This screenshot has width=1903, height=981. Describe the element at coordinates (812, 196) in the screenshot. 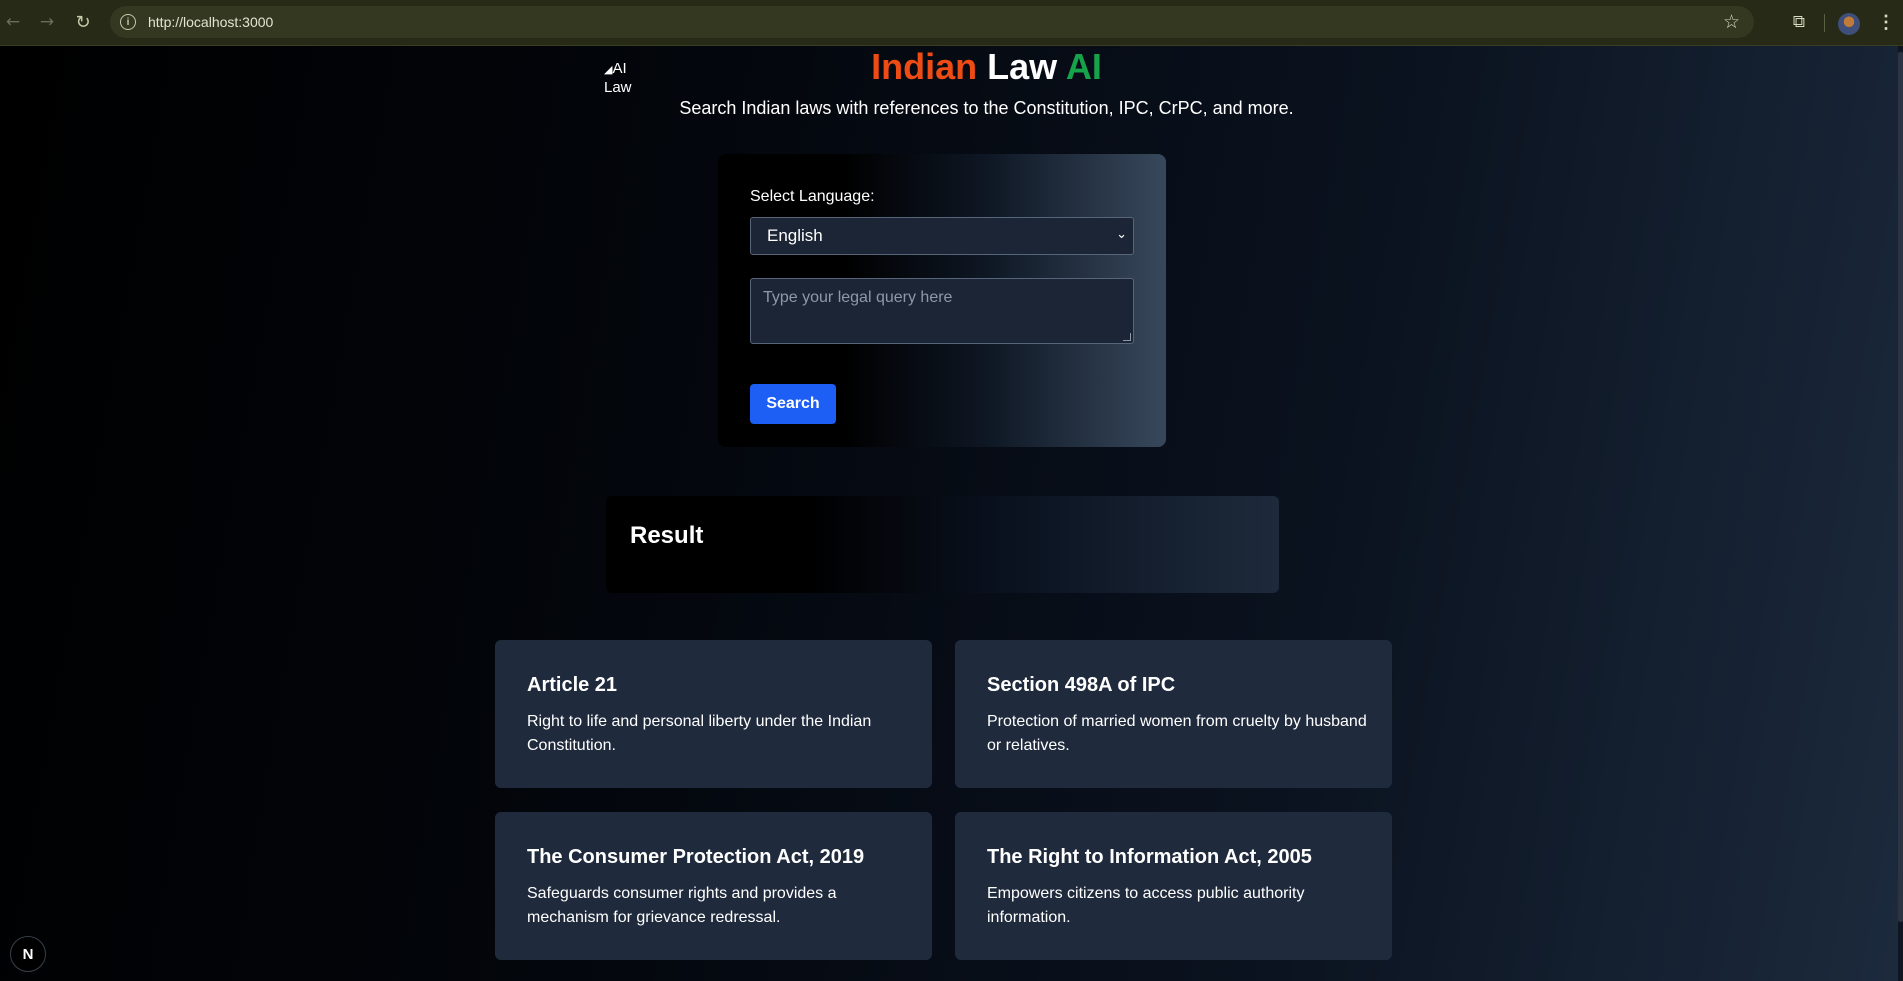

I see `language-label: Select Language:` at that location.